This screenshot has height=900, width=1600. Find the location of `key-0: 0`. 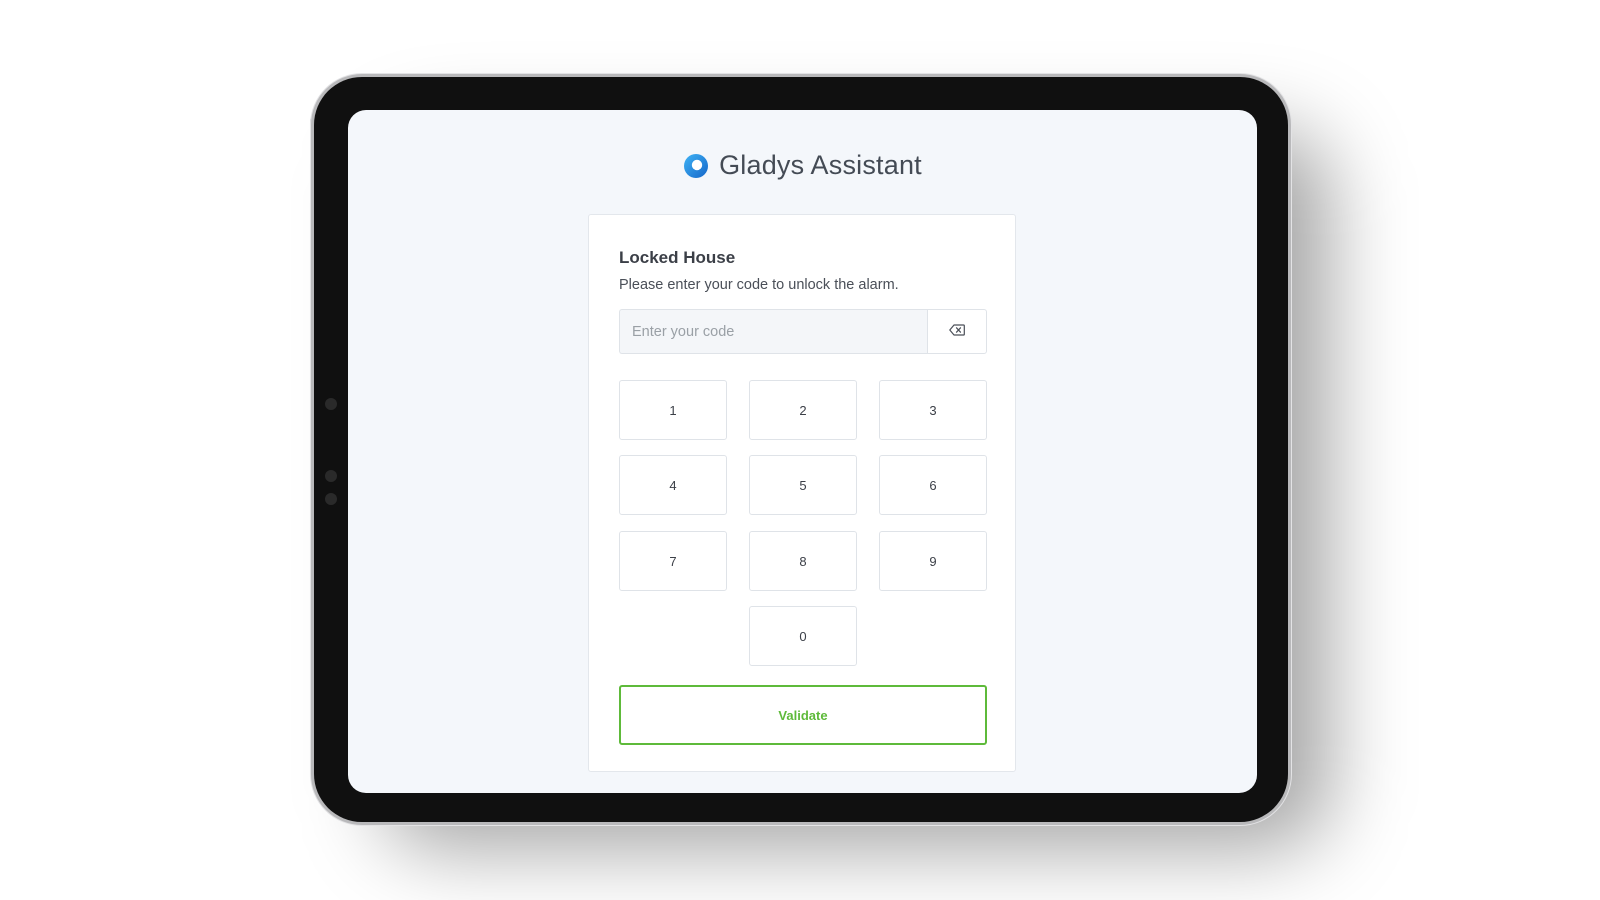

key-0: 0 is located at coordinates (803, 636).